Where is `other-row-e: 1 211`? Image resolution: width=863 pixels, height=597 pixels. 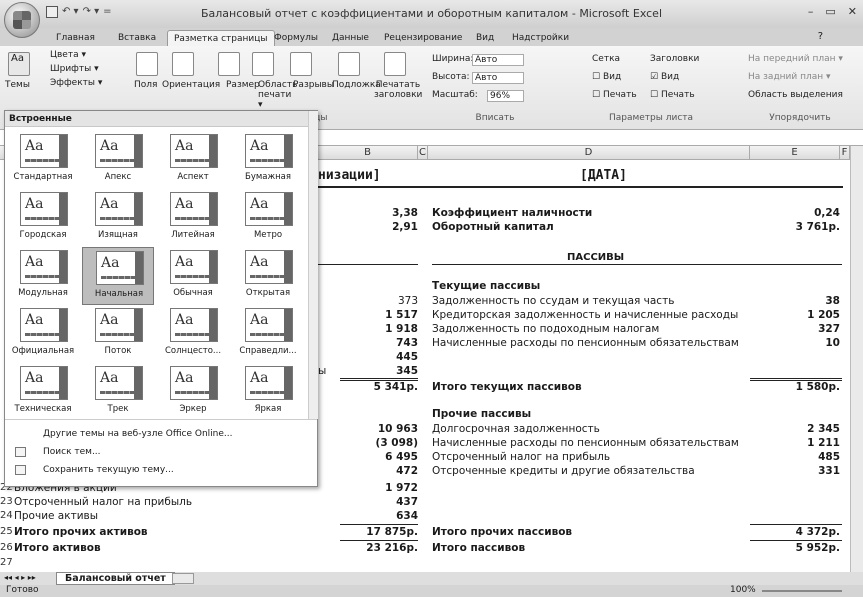 other-row-e: 1 211 is located at coordinates (795, 443).